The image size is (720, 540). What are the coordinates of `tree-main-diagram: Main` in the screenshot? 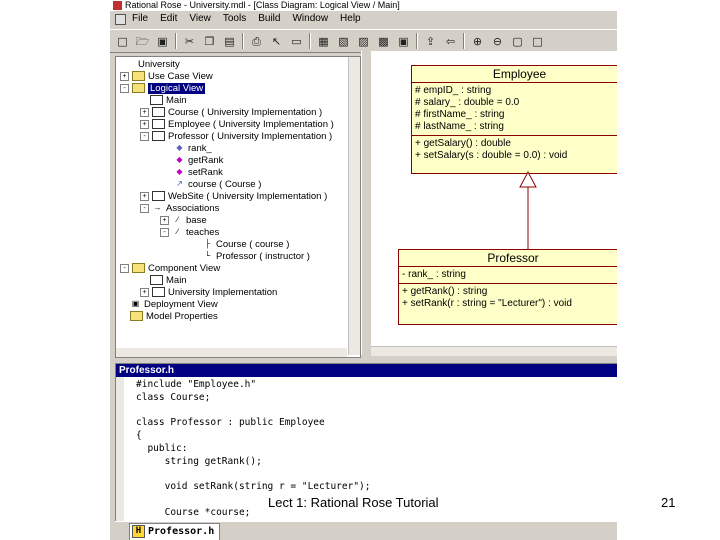 It's located at (168, 101).